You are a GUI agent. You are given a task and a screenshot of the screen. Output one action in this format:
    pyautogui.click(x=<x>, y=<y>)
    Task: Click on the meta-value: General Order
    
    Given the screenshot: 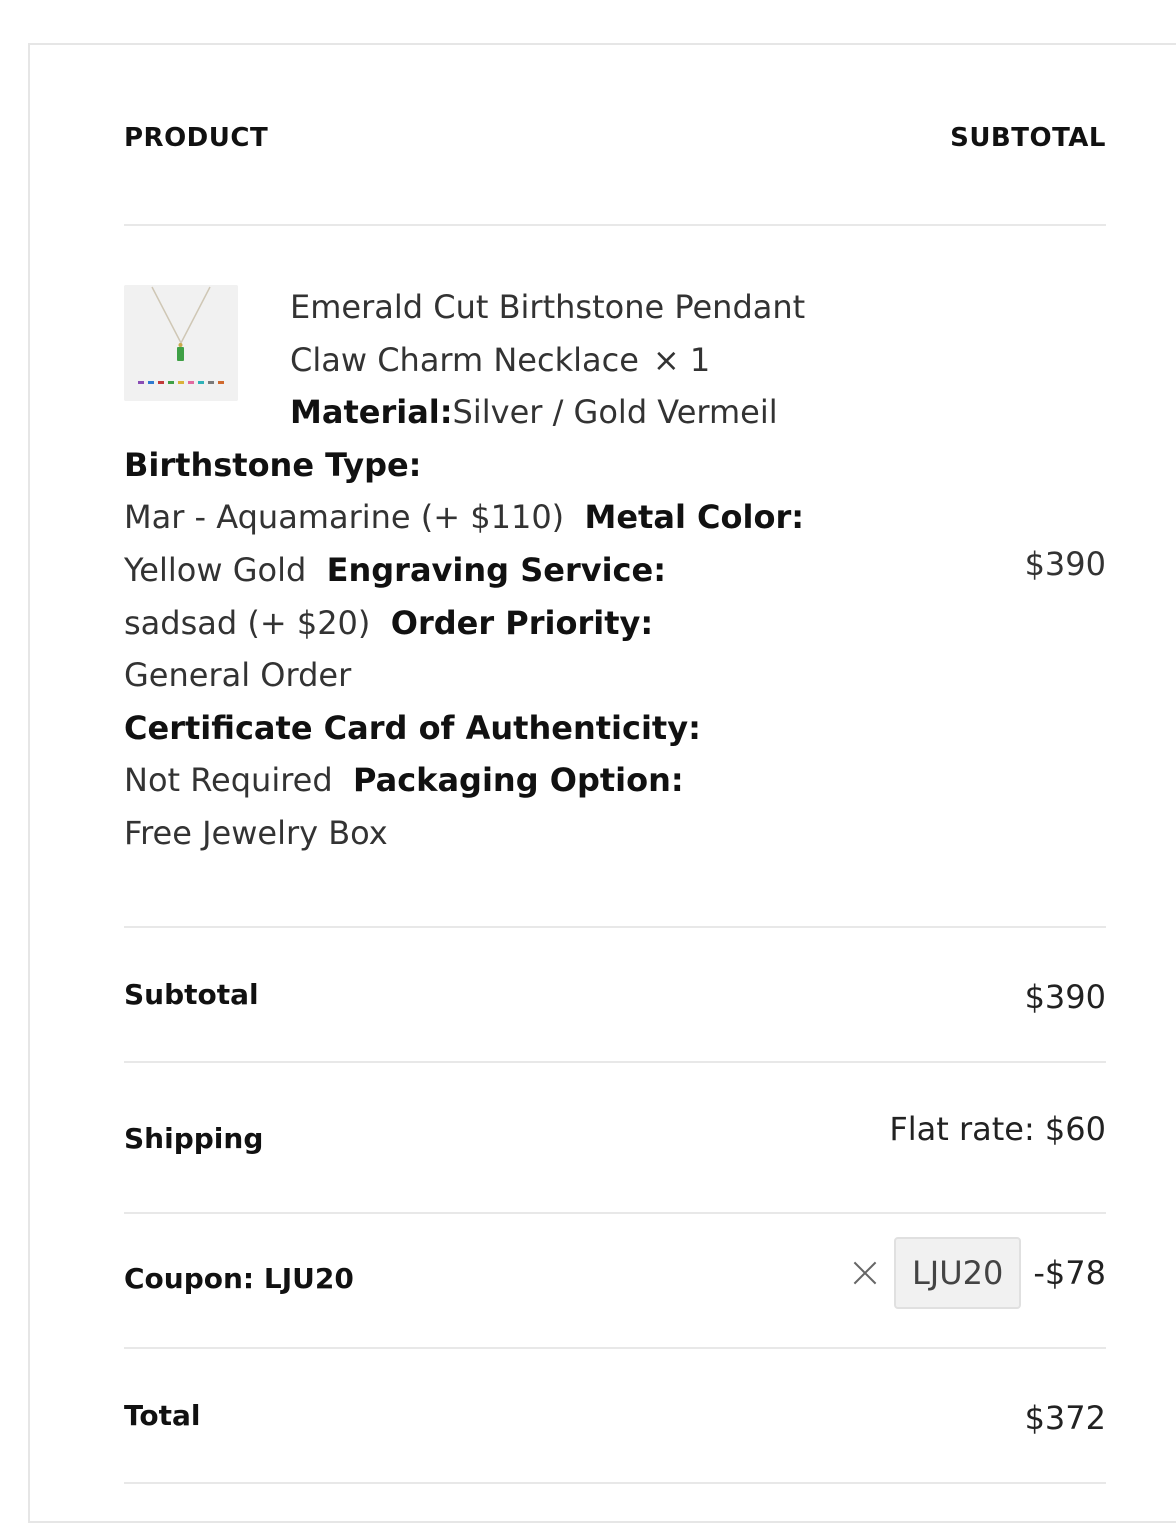 What is the action you would take?
    pyautogui.click(x=238, y=675)
    